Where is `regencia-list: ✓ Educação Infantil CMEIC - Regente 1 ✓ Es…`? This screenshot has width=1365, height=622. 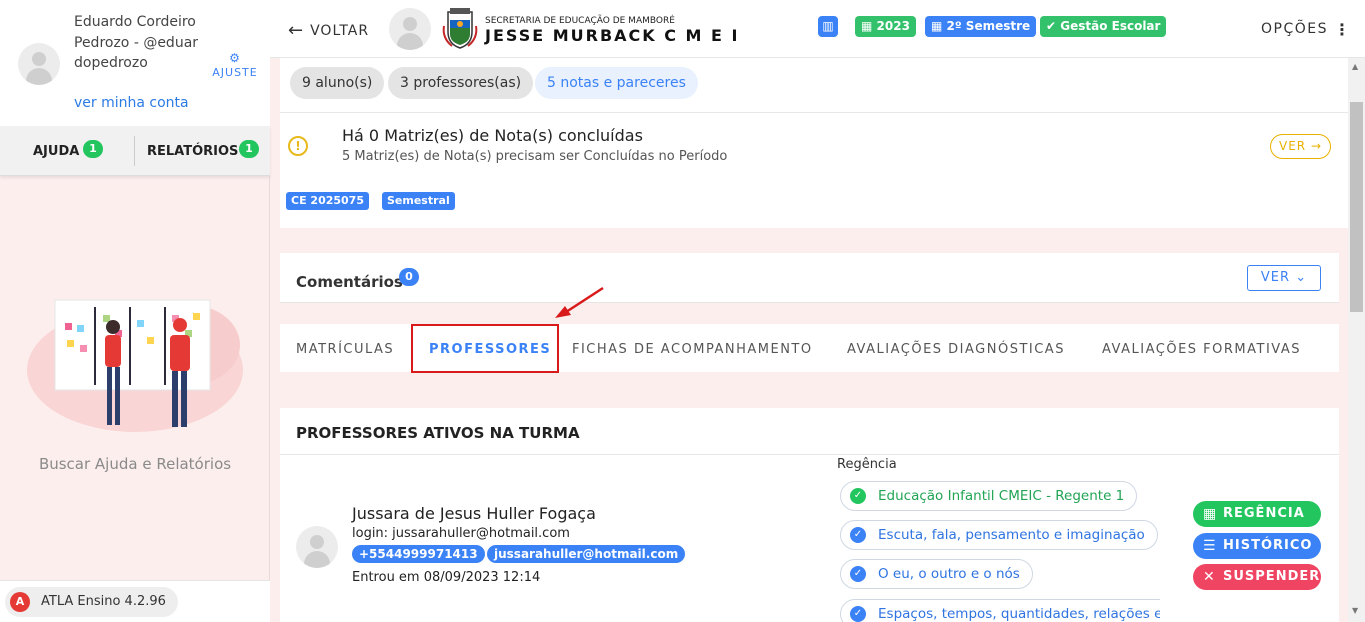
regencia-list: ✓ Educação Infantil CMEIC - Regente 1 ✓ Es… is located at coordinates (1000, 551).